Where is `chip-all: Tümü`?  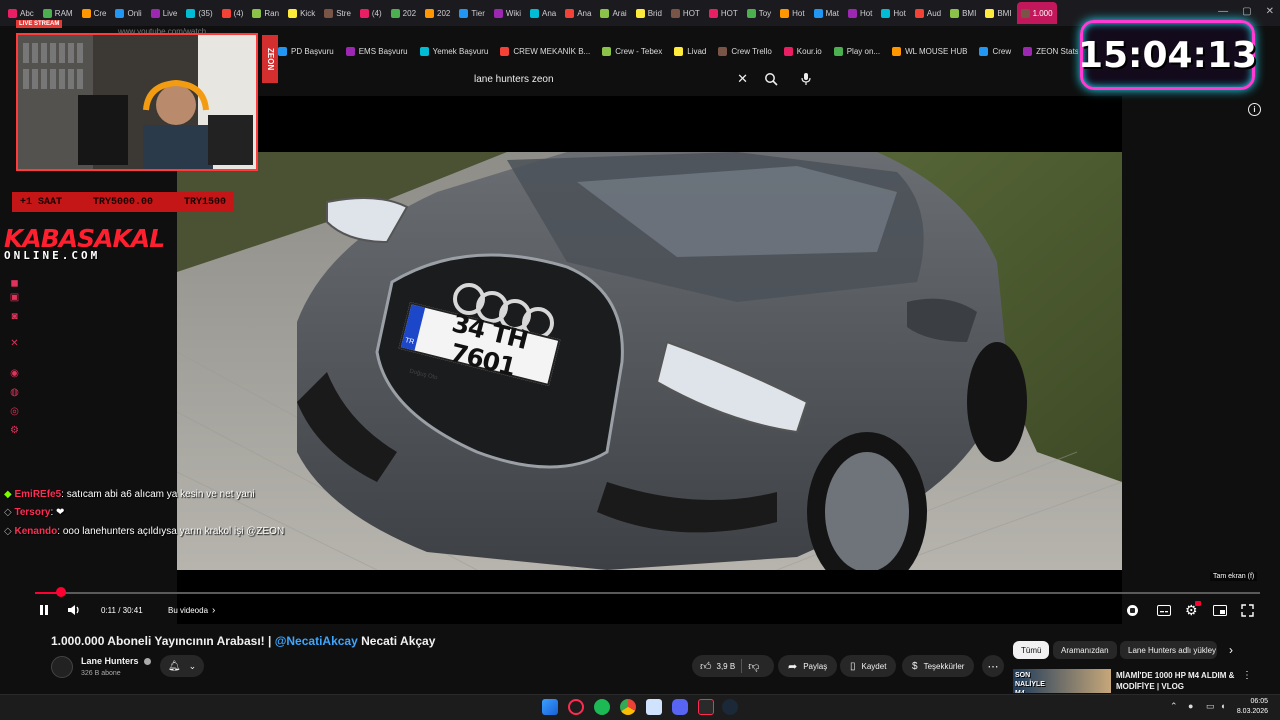
chip-all: Tümü is located at coordinates (1031, 650).